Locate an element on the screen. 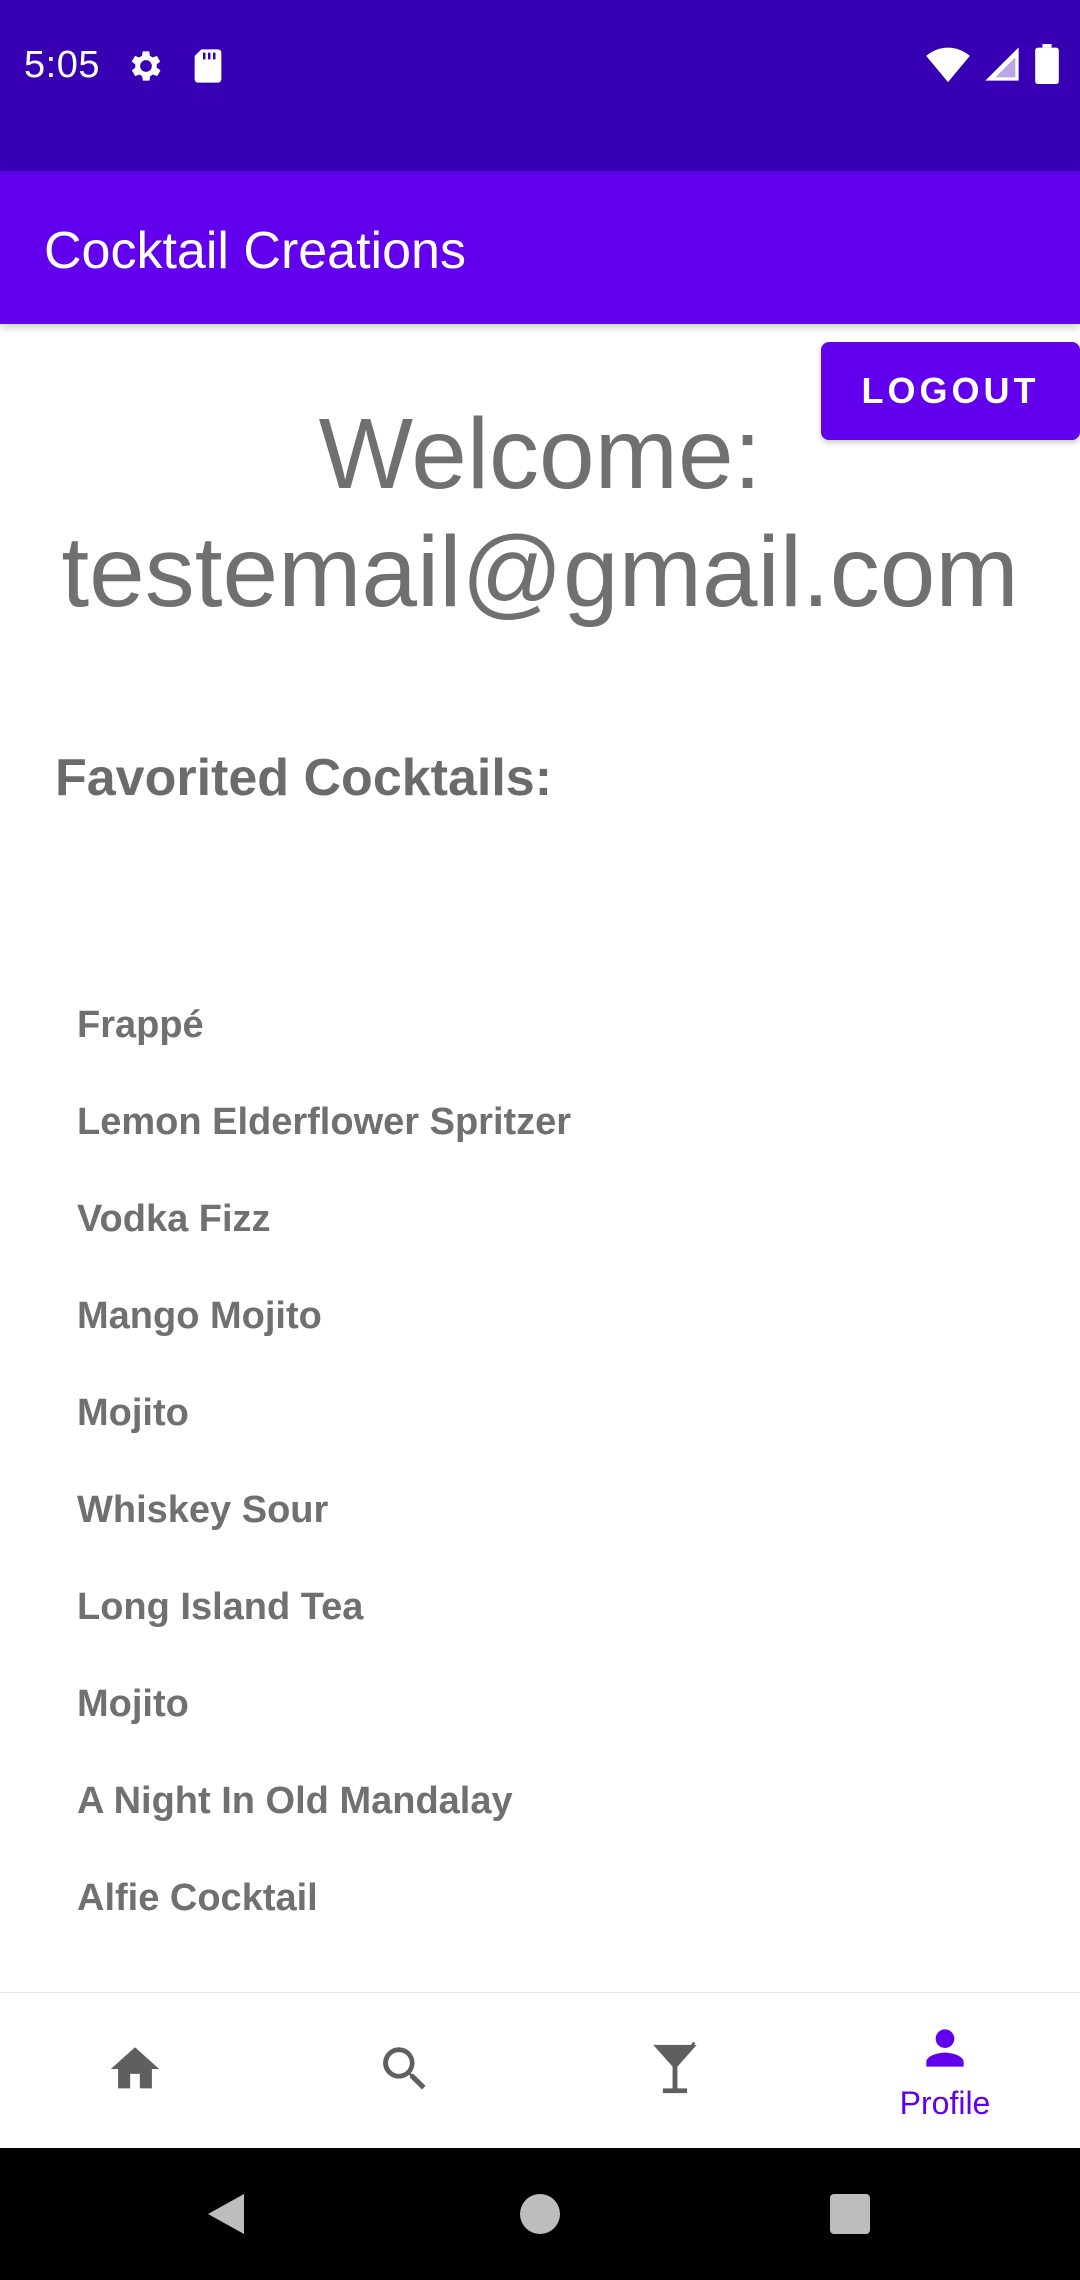 Image resolution: width=1080 pixels, height=2280 pixels. home-icon is located at coordinates (135, 2071).